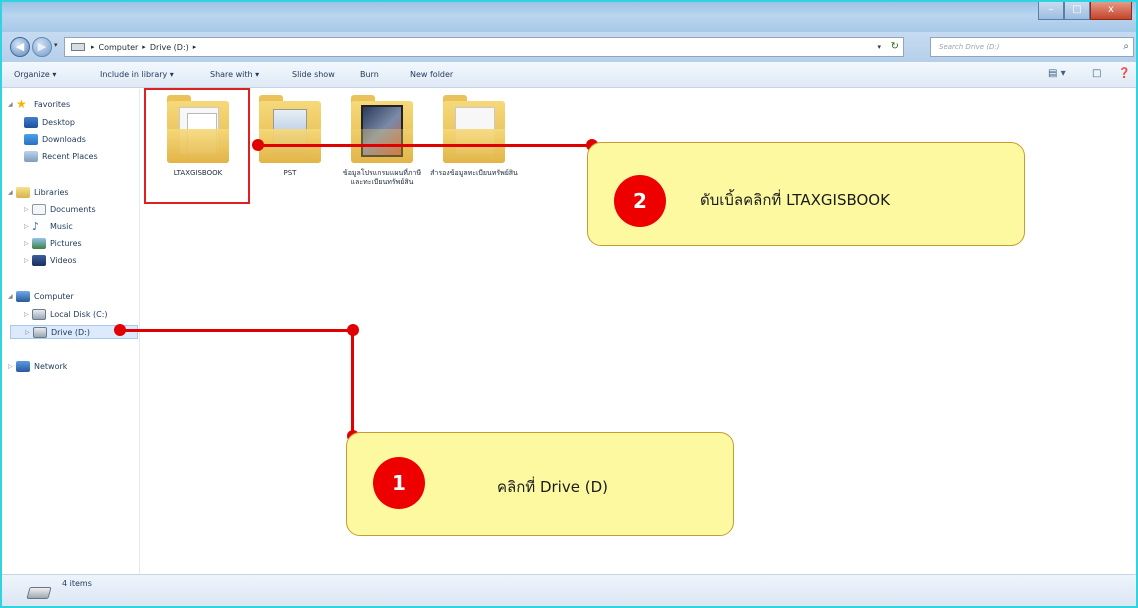 The image size is (1138, 608). What do you see at coordinates (63, 260) in the screenshot?
I see `nav-label: Videos` at bounding box center [63, 260].